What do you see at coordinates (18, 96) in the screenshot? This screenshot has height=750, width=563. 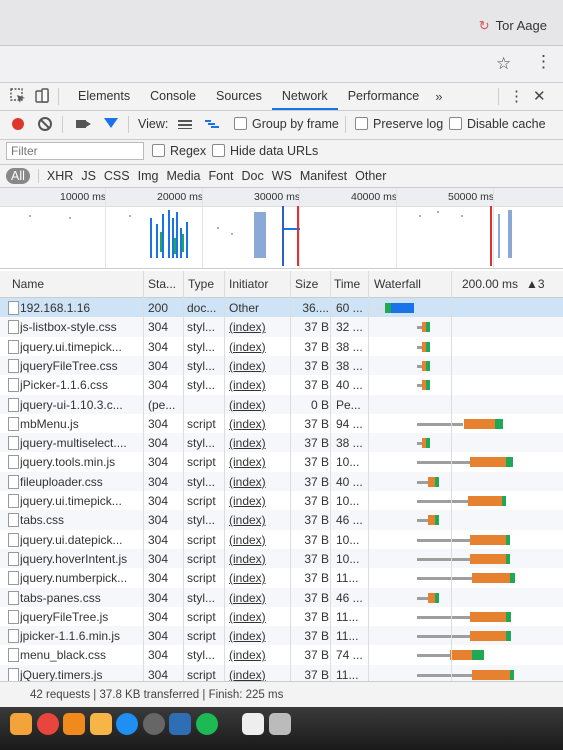 I see `inspect-element-icon` at bounding box center [18, 96].